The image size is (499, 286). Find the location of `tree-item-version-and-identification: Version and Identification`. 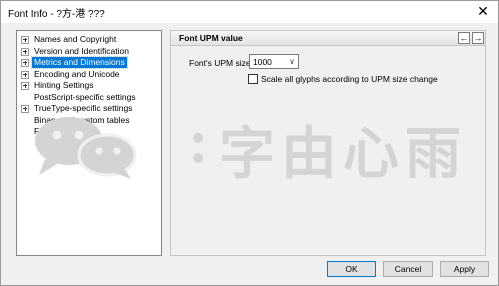

tree-item-version-and-identification: Version and Identification is located at coordinates (76, 51).